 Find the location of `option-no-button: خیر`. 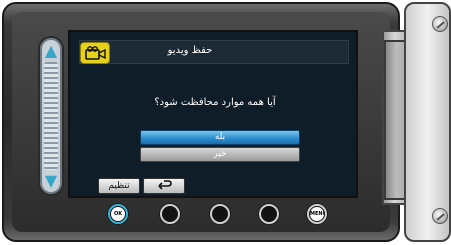

option-no-button: خیر is located at coordinates (220, 154).